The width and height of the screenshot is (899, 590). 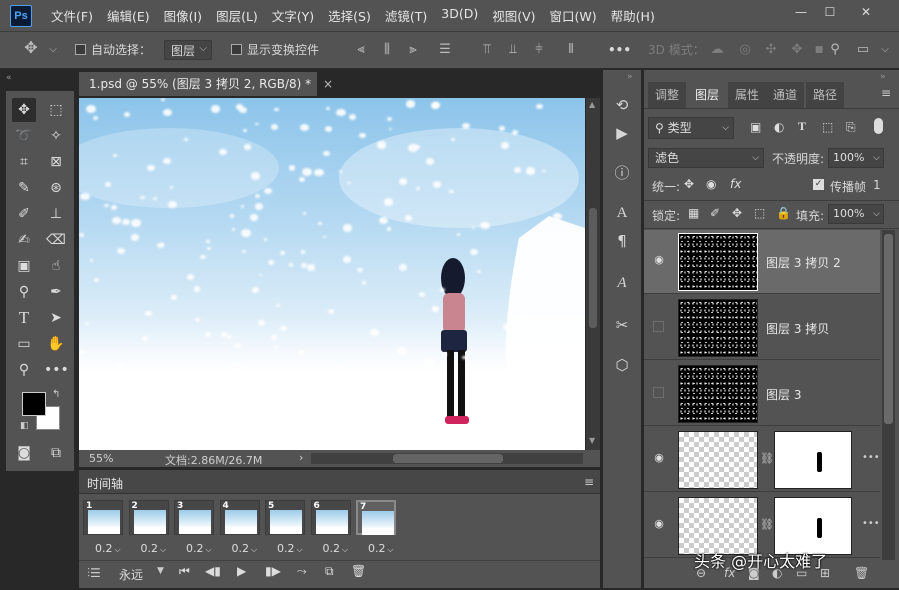 What do you see at coordinates (856, 214) in the screenshot?
I see `fill-field: 100% ⌵` at bounding box center [856, 214].